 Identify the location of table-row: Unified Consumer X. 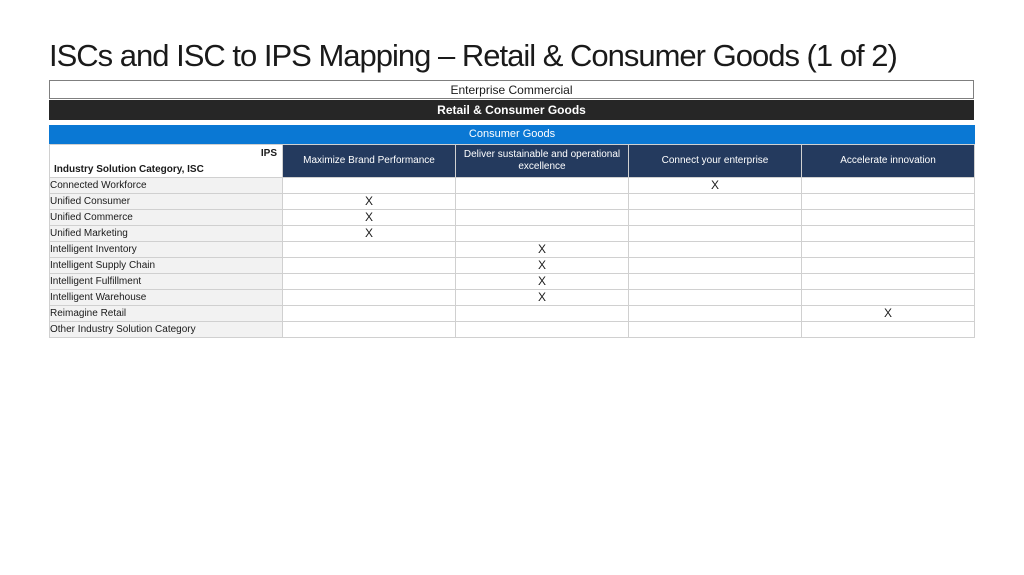
(512, 201).